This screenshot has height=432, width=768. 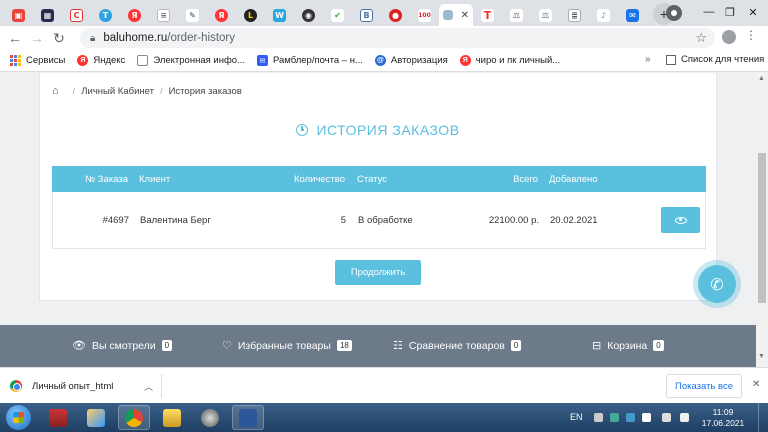 I want to click on footer-viewed-label: Вы смотрели, so click(x=123, y=345).